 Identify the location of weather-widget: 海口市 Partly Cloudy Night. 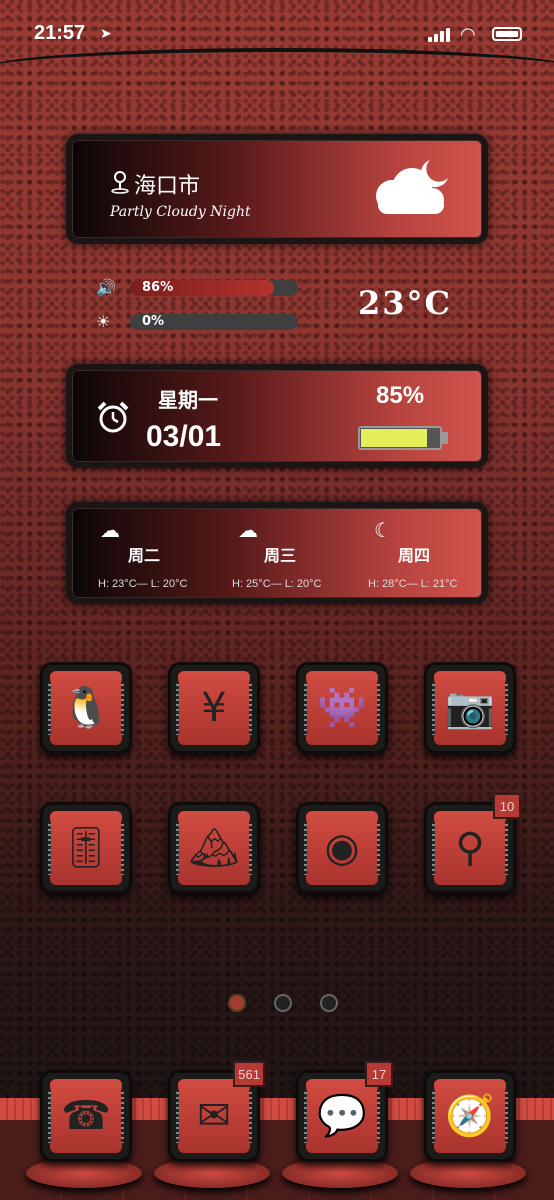
(277, 189).